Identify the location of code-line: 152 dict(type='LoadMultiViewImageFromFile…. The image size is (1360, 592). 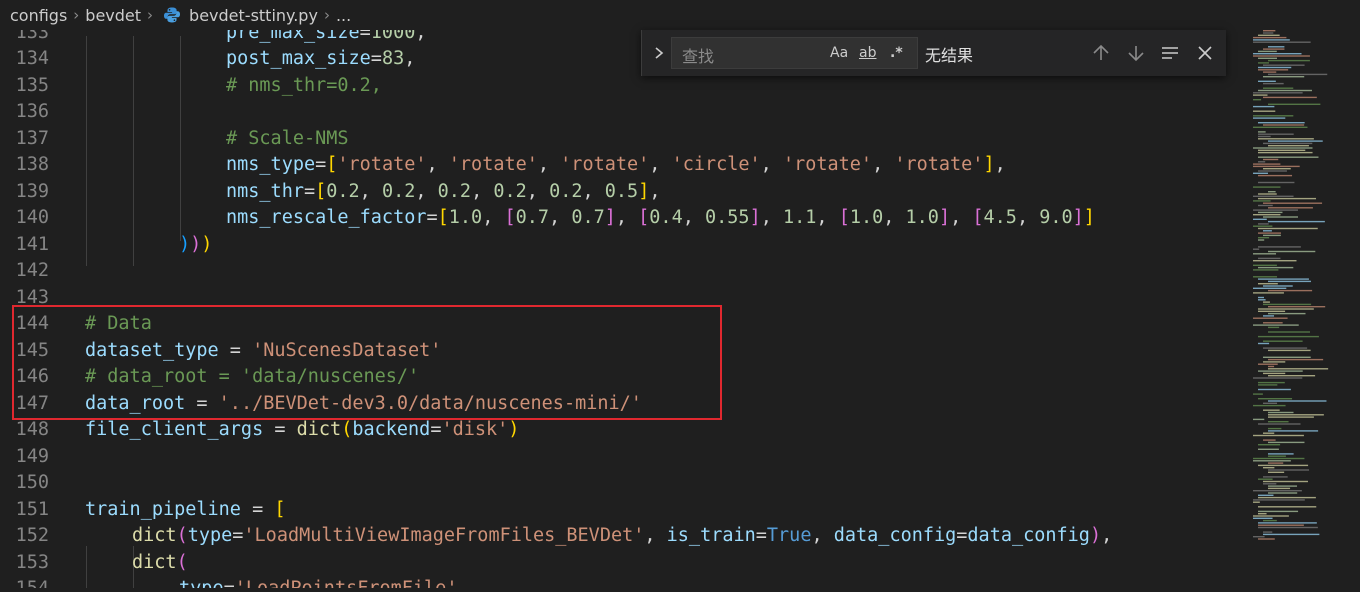
(622, 536).